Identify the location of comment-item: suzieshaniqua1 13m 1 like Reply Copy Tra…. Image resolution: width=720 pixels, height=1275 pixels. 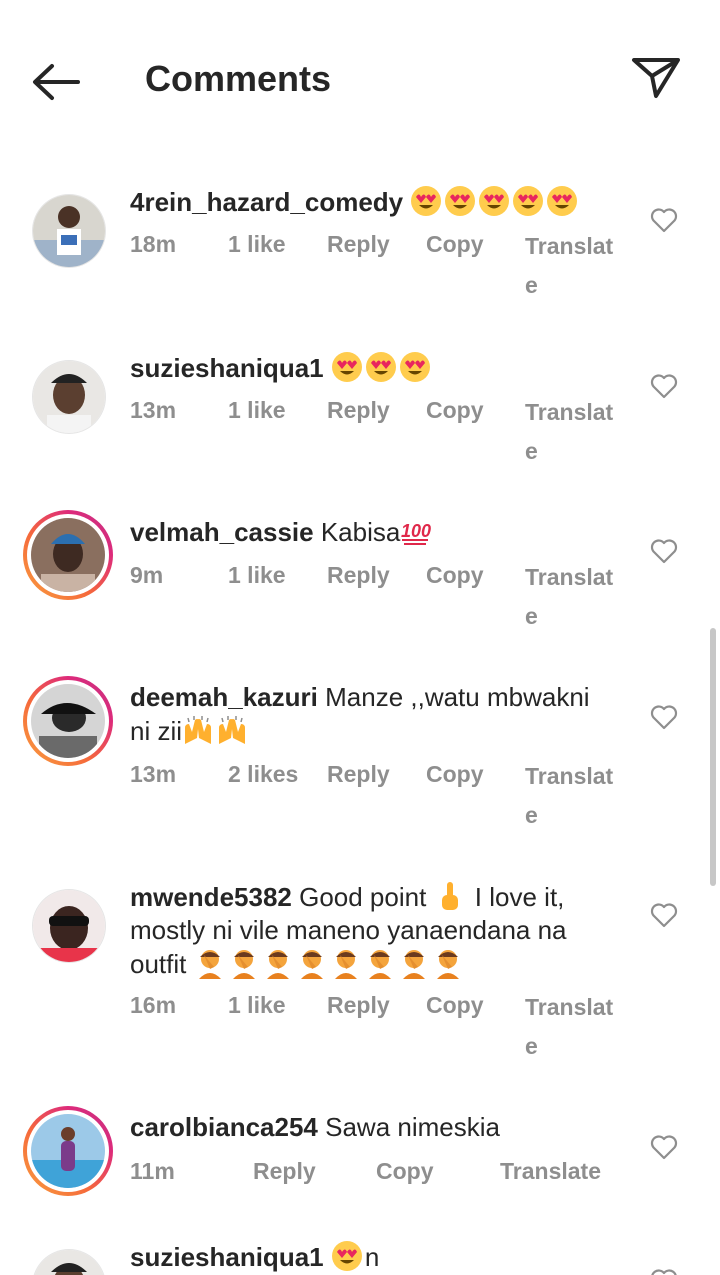
(360, 411).